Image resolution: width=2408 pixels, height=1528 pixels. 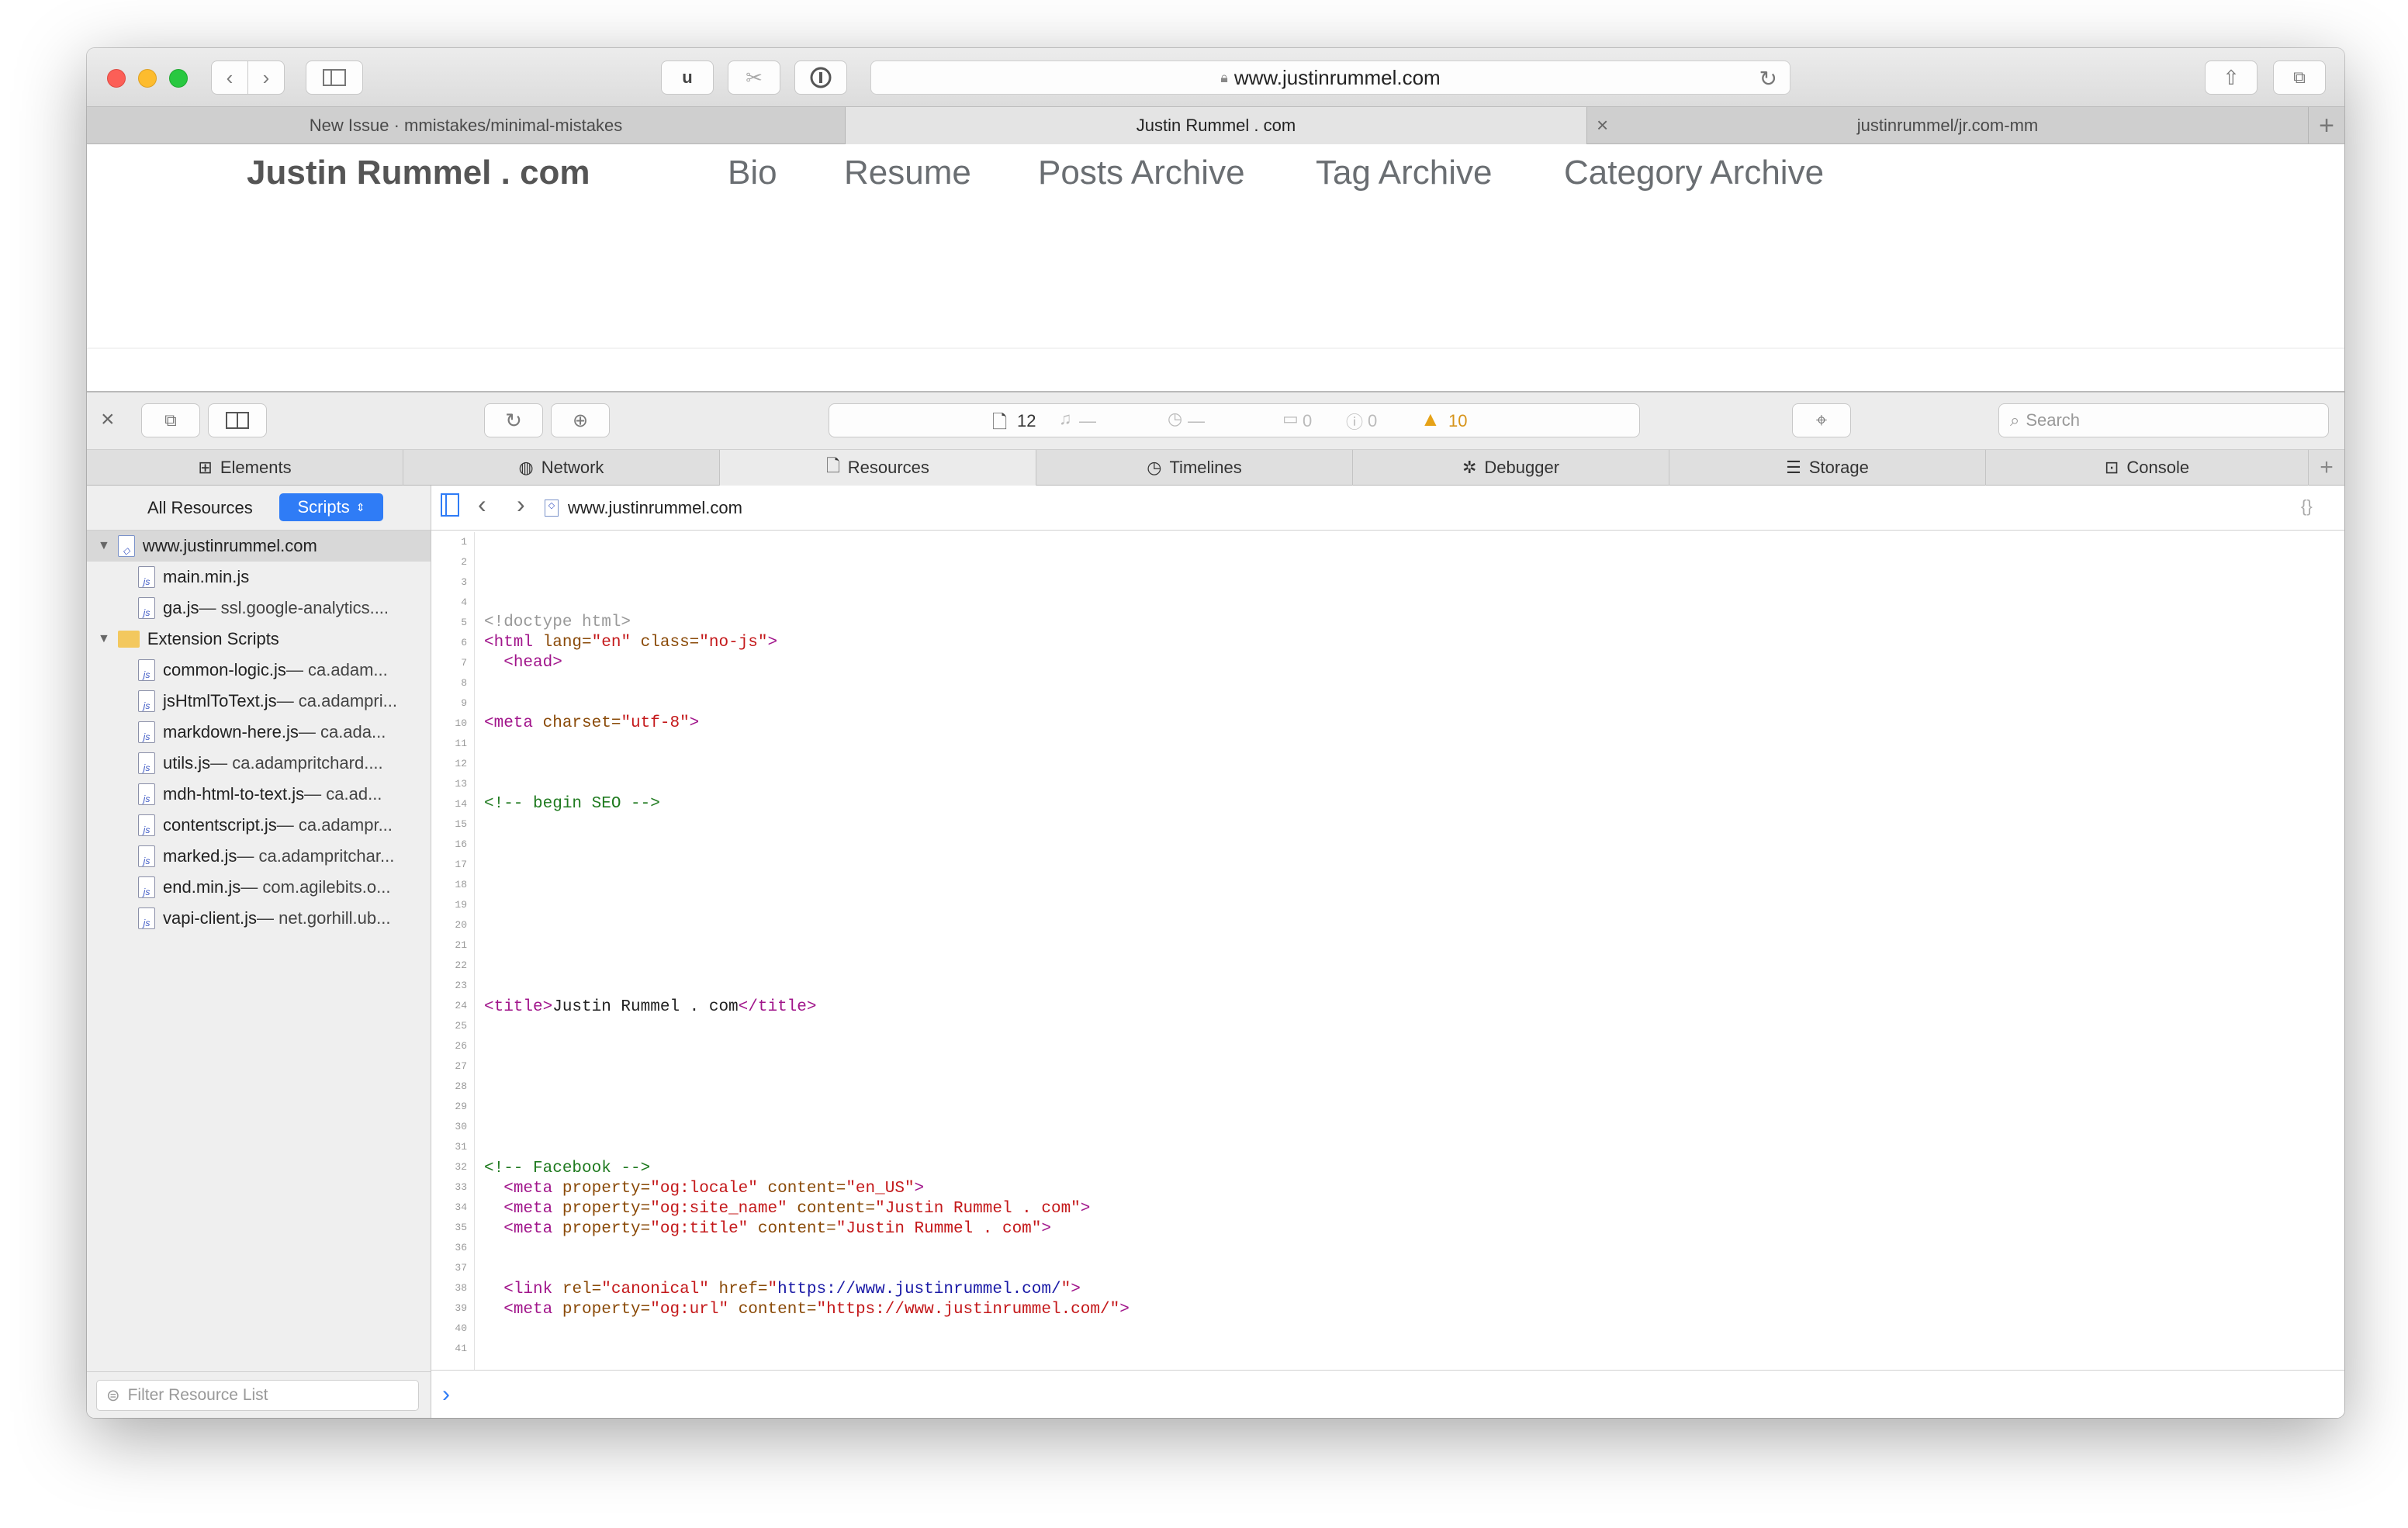 I want to click on line-number: 13, so click(x=461, y=784).